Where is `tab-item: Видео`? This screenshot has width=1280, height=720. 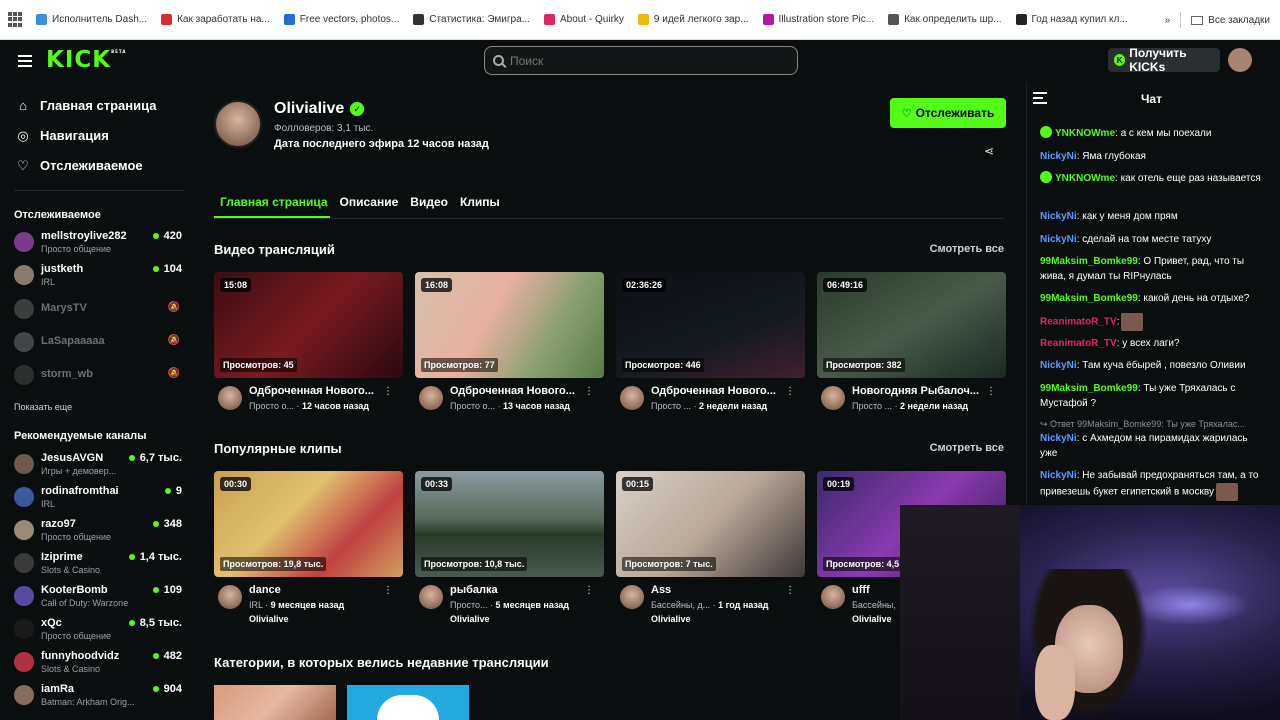
tab-item: Видео is located at coordinates (429, 202).